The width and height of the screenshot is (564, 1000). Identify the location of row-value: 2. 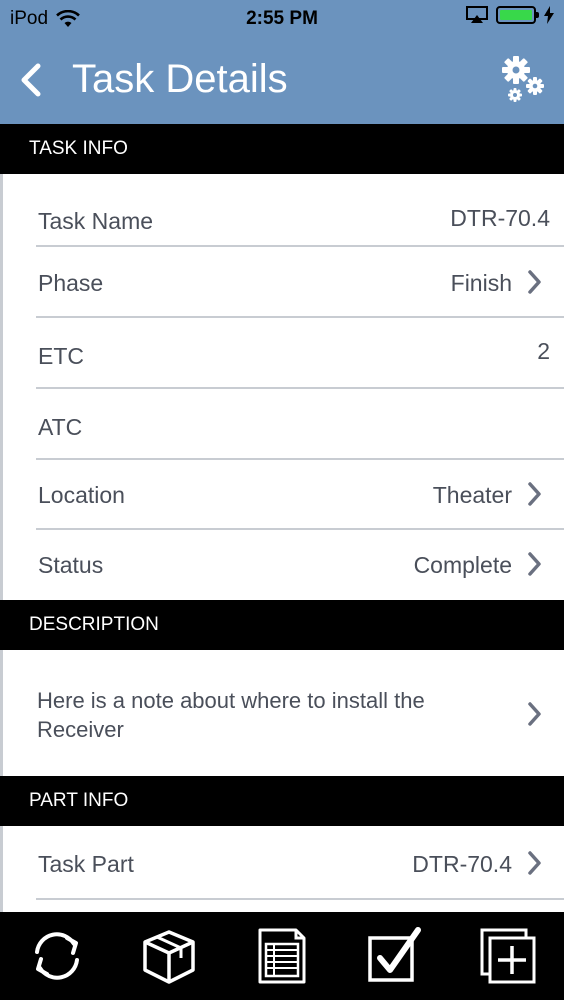
(543, 351).